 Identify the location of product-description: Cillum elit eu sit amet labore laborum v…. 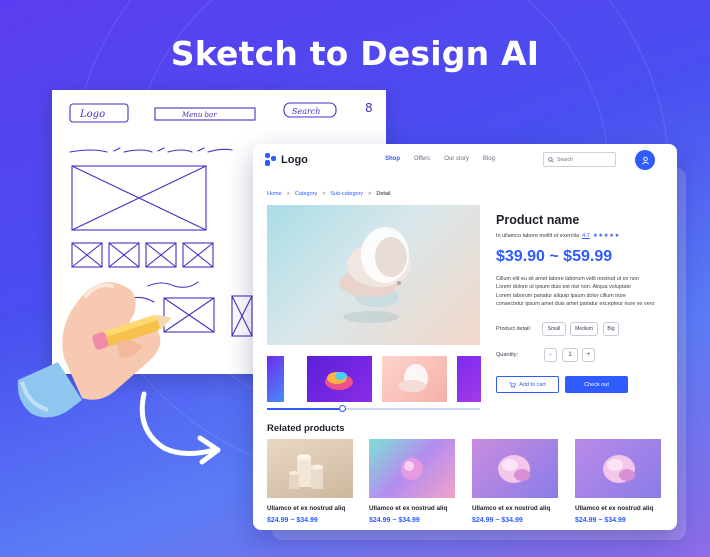
(580, 291).